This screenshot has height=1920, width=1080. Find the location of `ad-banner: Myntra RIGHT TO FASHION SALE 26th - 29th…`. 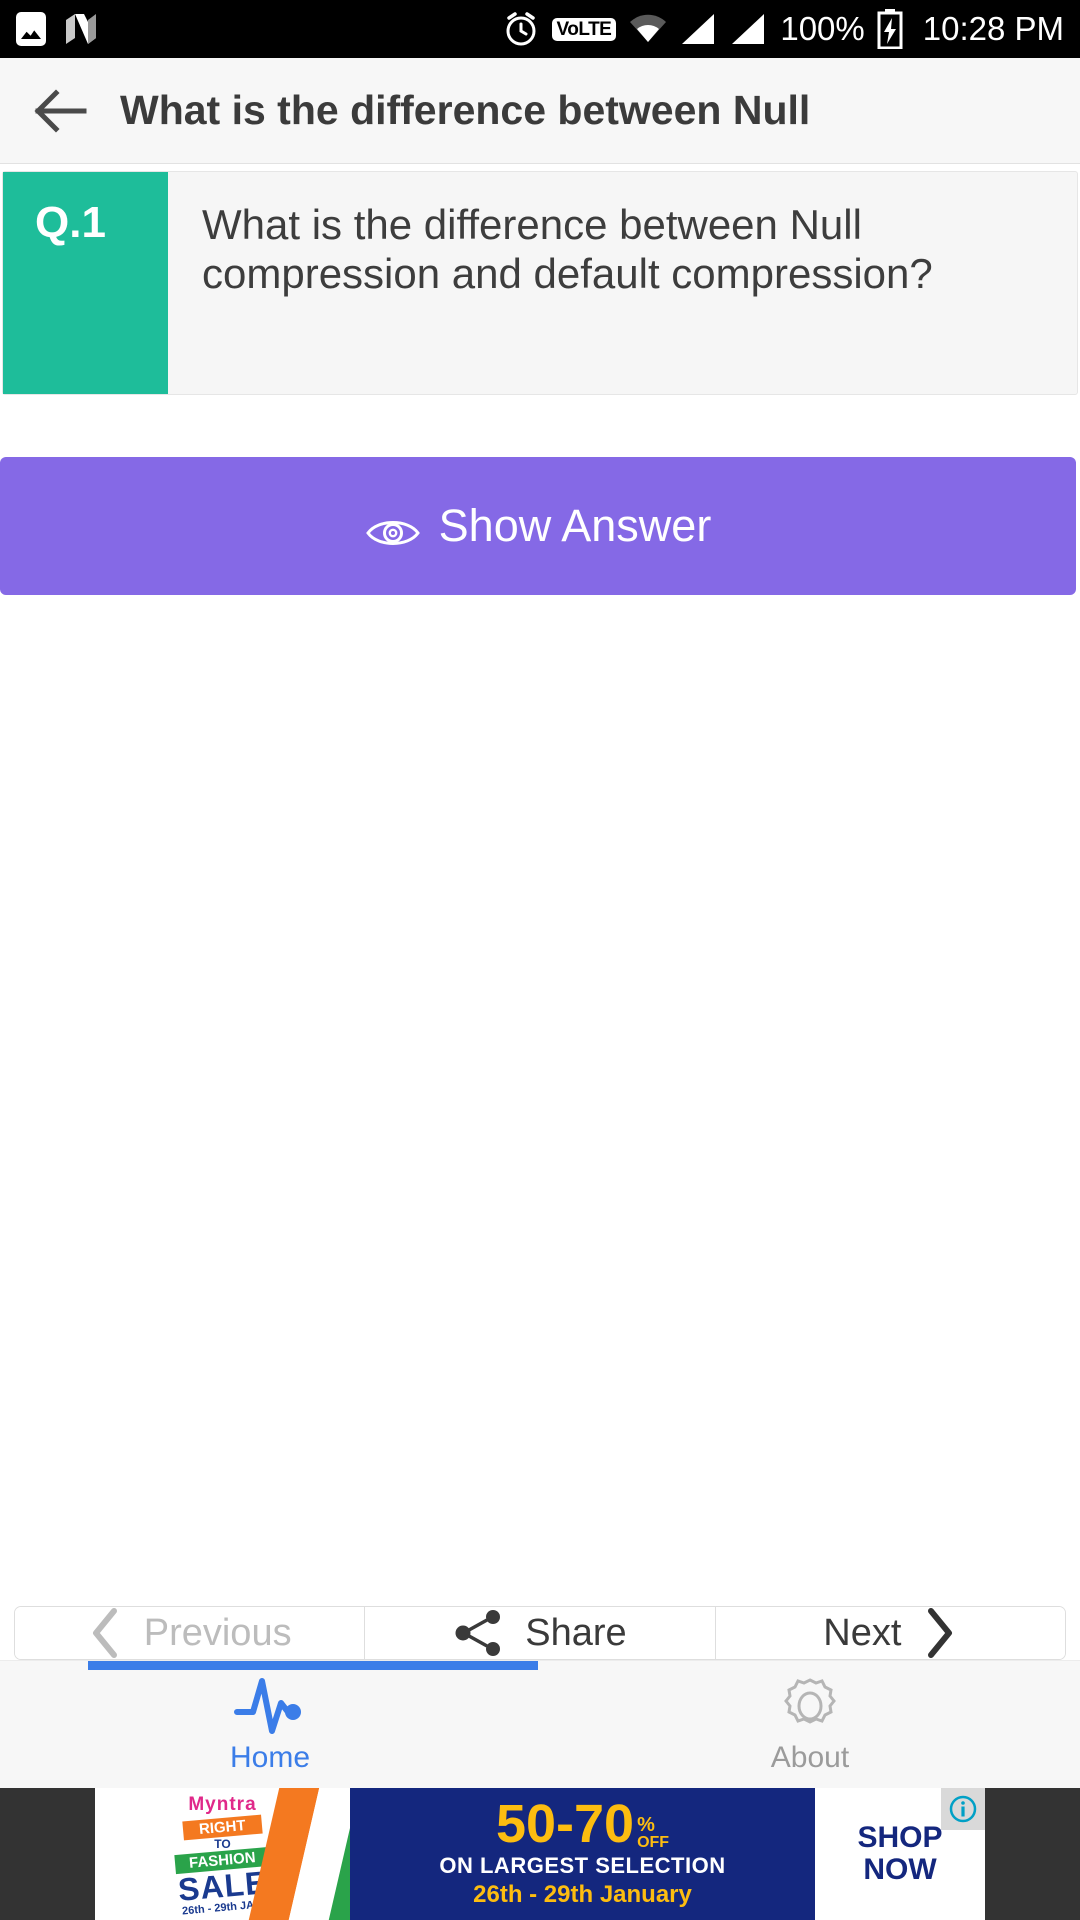

ad-banner: Myntra RIGHT TO FASHION SALE 26th - 29th… is located at coordinates (540, 1854).